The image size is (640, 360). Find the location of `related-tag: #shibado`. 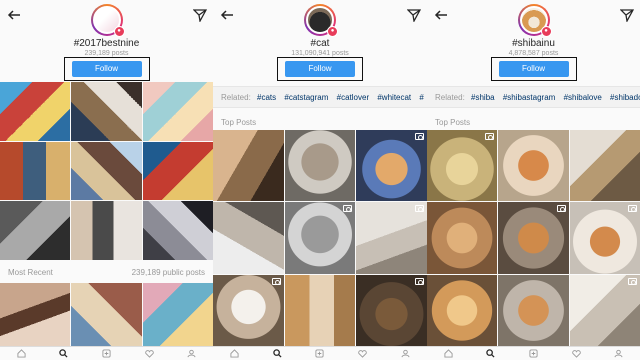

related-tag: #shibado is located at coordinates (625, 97).